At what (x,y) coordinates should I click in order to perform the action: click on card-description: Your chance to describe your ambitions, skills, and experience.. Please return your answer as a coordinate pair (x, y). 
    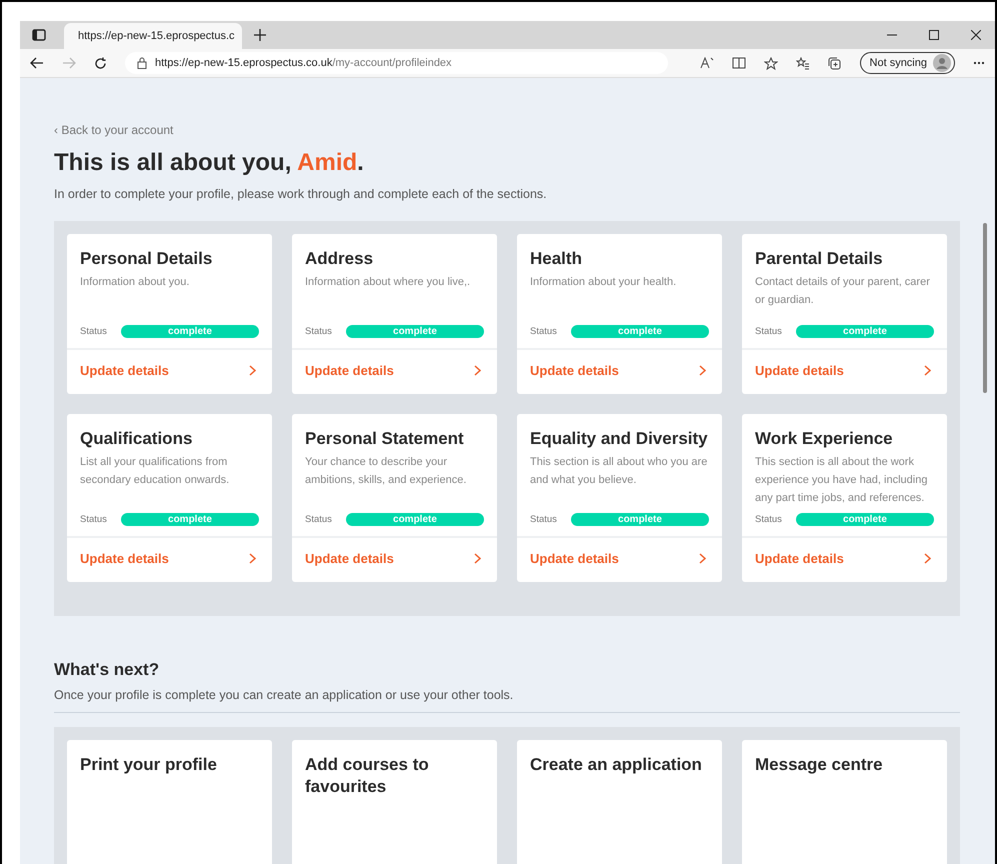
    Looking at the image, I should click on (386, 471).